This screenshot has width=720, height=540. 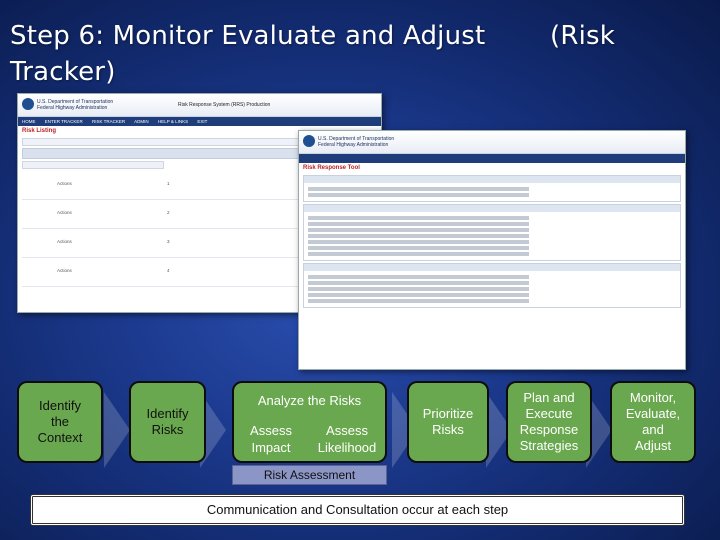 What do you see at coordinates (583, 36) in the screenshot?
I see `title-risk: (Risk` at bounding box center [583, 36].